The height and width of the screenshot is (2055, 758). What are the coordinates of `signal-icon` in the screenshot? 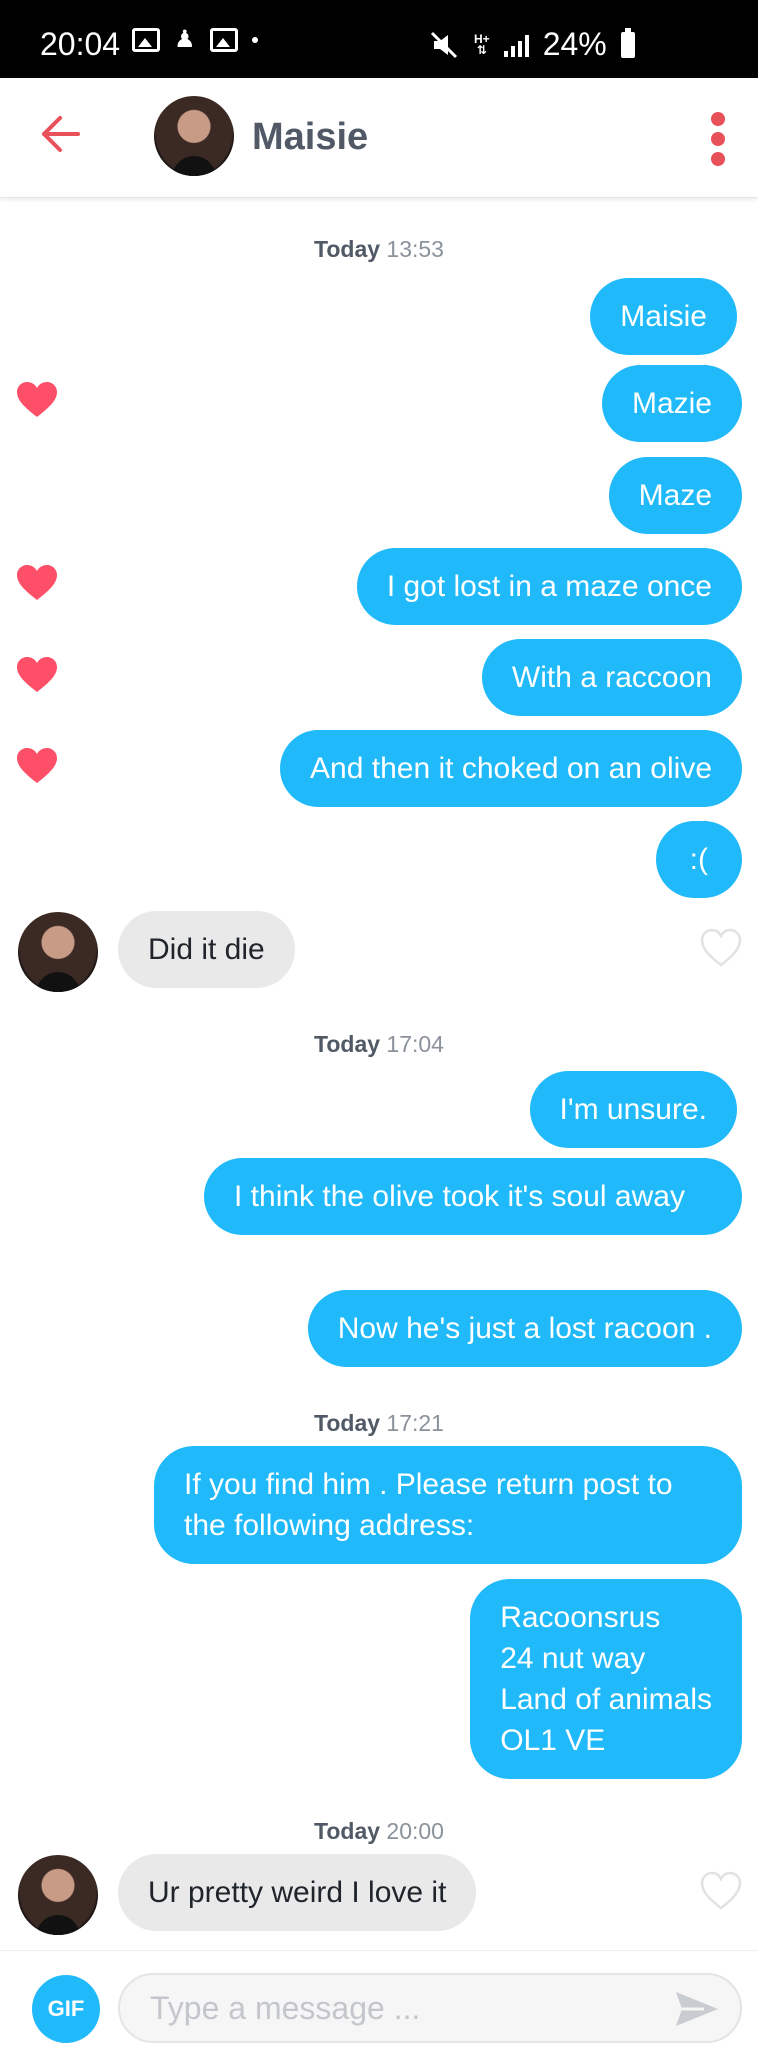 It's located at (516, 45).